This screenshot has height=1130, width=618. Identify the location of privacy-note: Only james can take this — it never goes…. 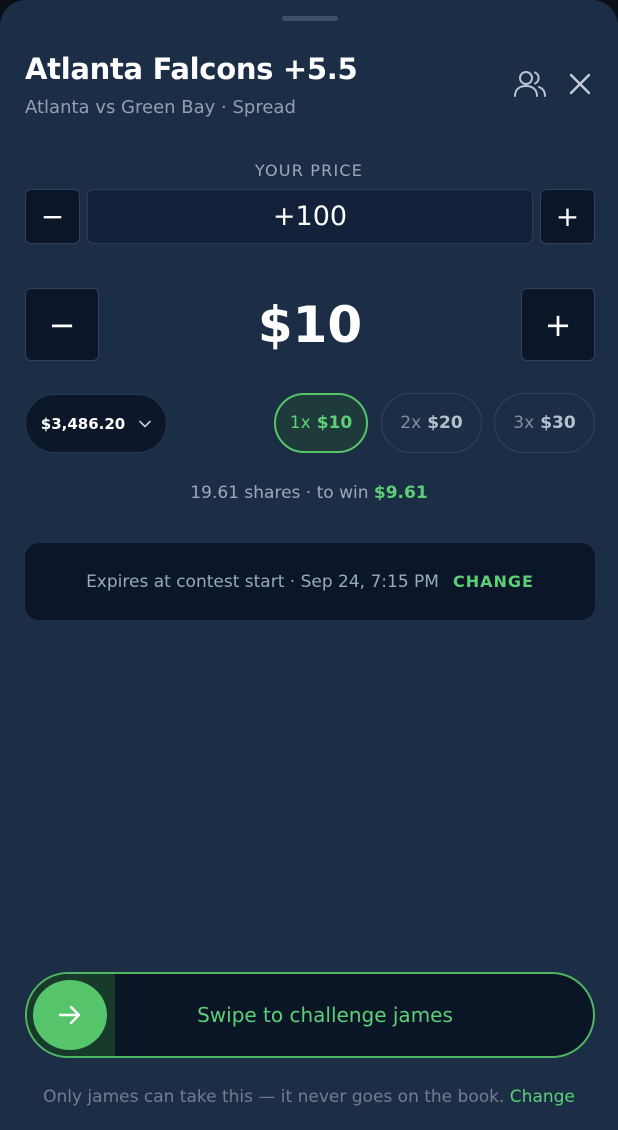
(309, 1097).